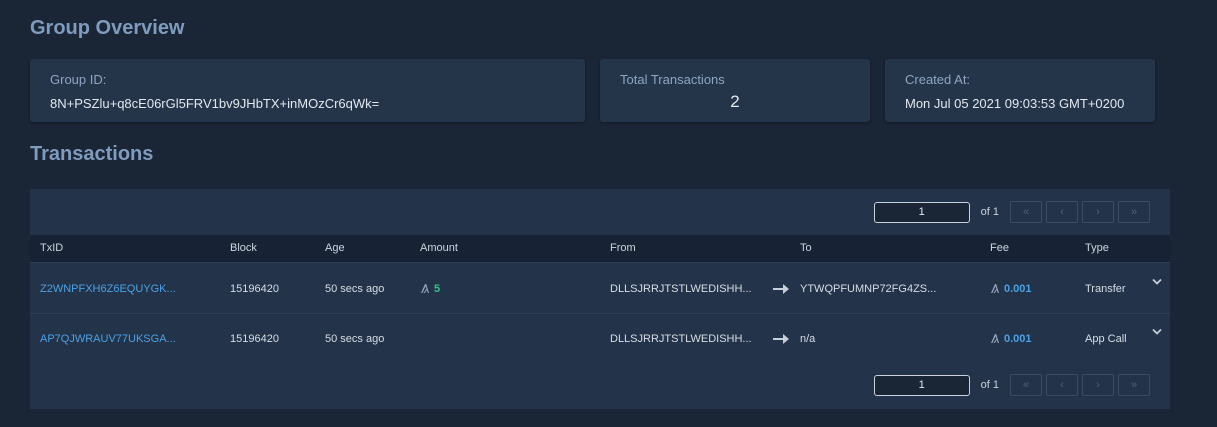  Describe the element at coordinates (1105, 289) in the screenshot. I see `type-cell: Transfer` at that location.